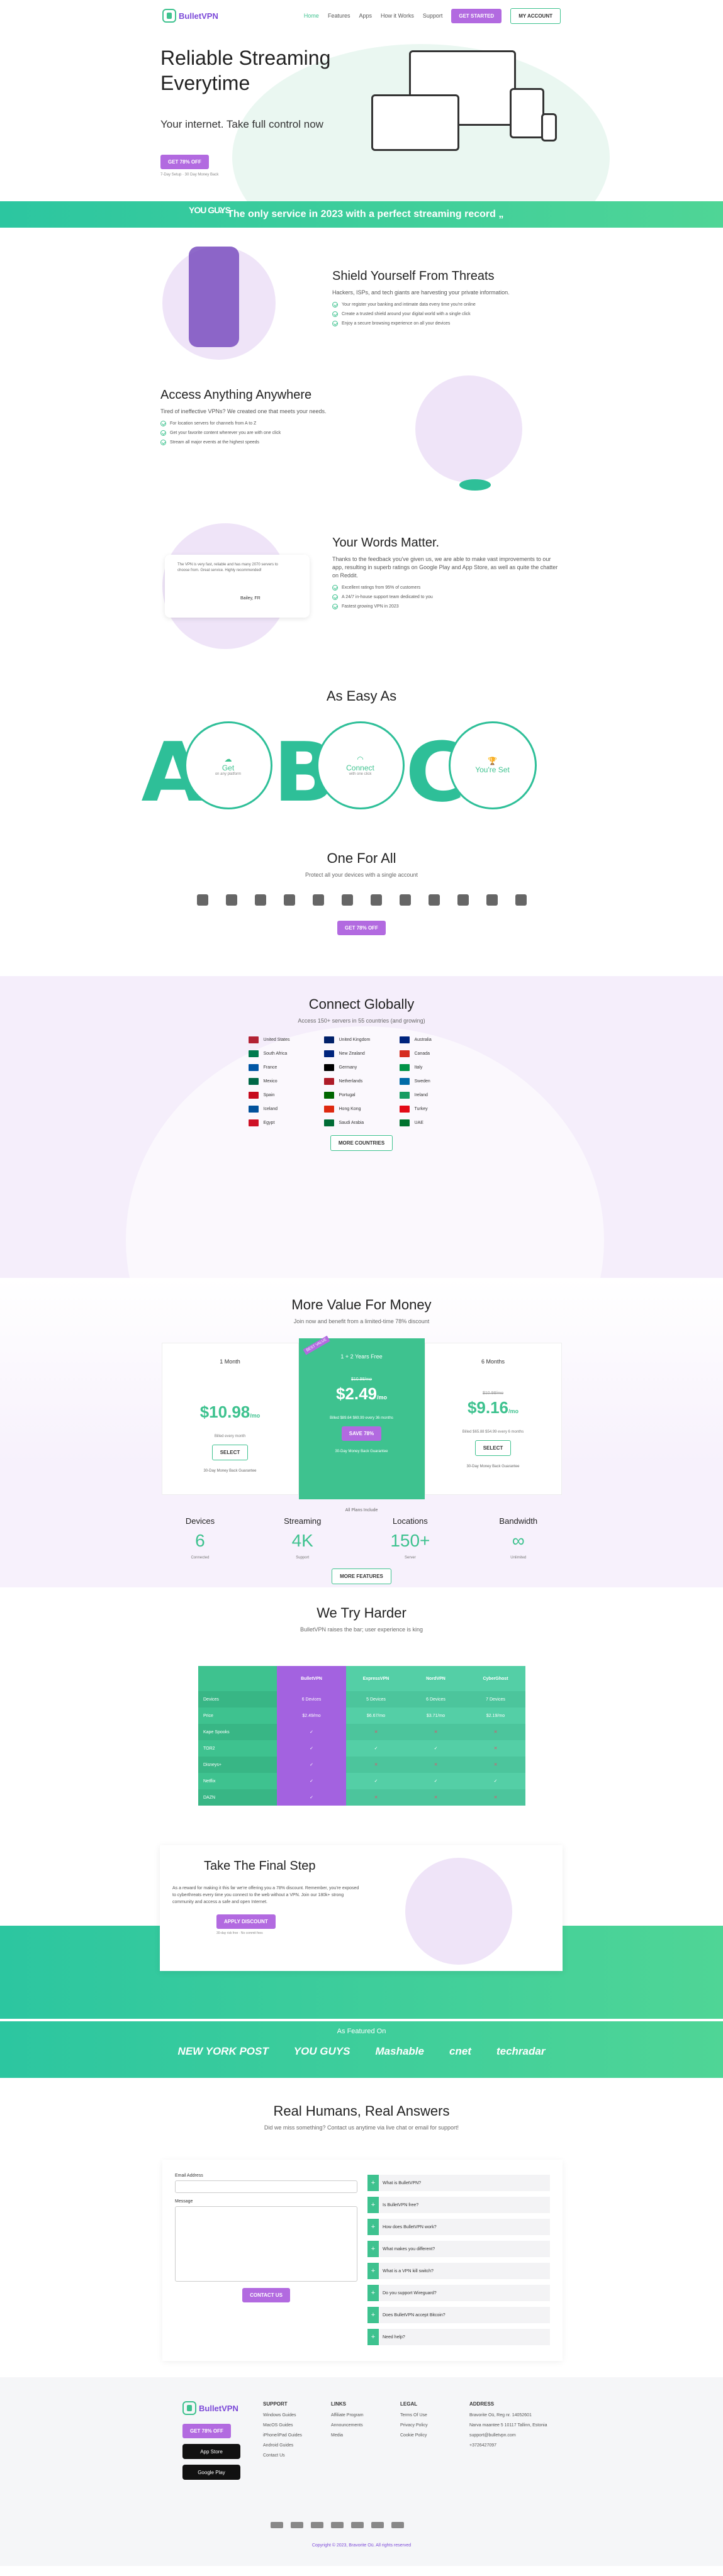 The height and width of the screenshot is (2576, 723). I want to click on pricing-title: More Value For Money, so click(361, 1305).